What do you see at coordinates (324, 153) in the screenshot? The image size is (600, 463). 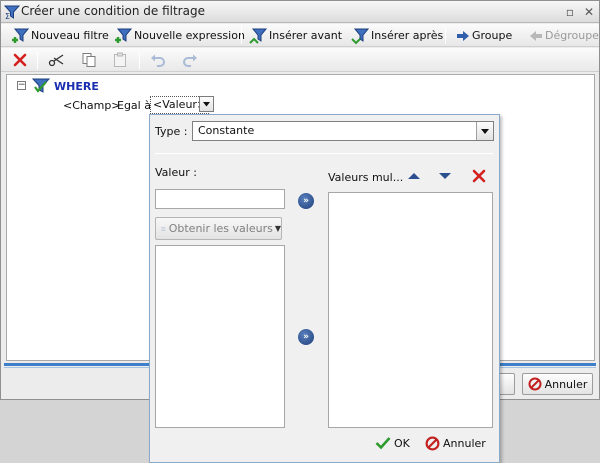 I see `divider` at bounding box center [324, 153].